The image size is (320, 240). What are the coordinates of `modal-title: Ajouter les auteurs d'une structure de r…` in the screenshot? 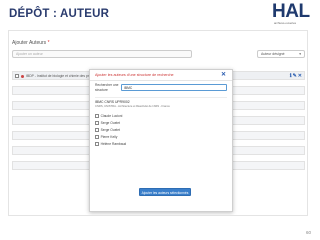 It's located at (134, 75).